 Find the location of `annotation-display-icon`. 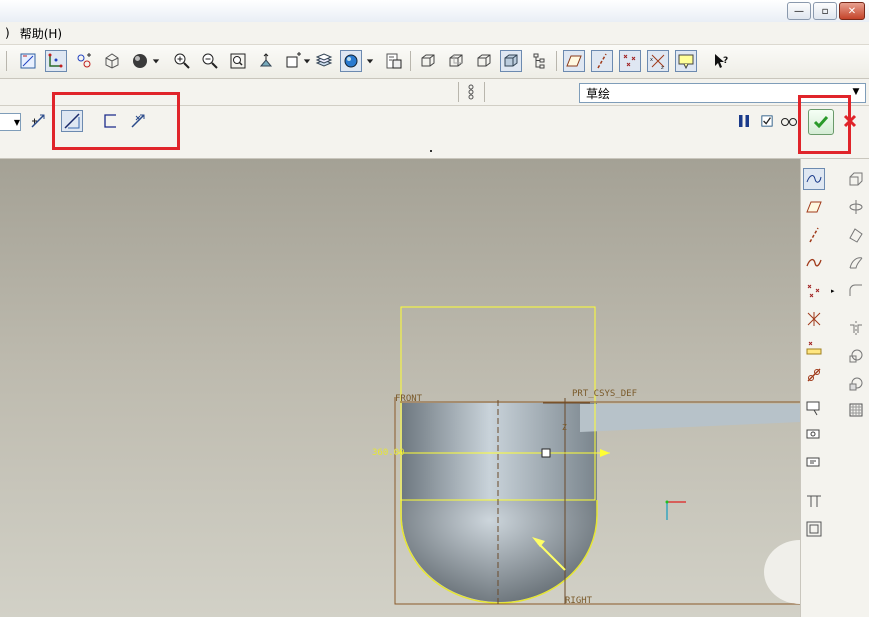

annotation-display-icon is located at coordinates (686, 61).